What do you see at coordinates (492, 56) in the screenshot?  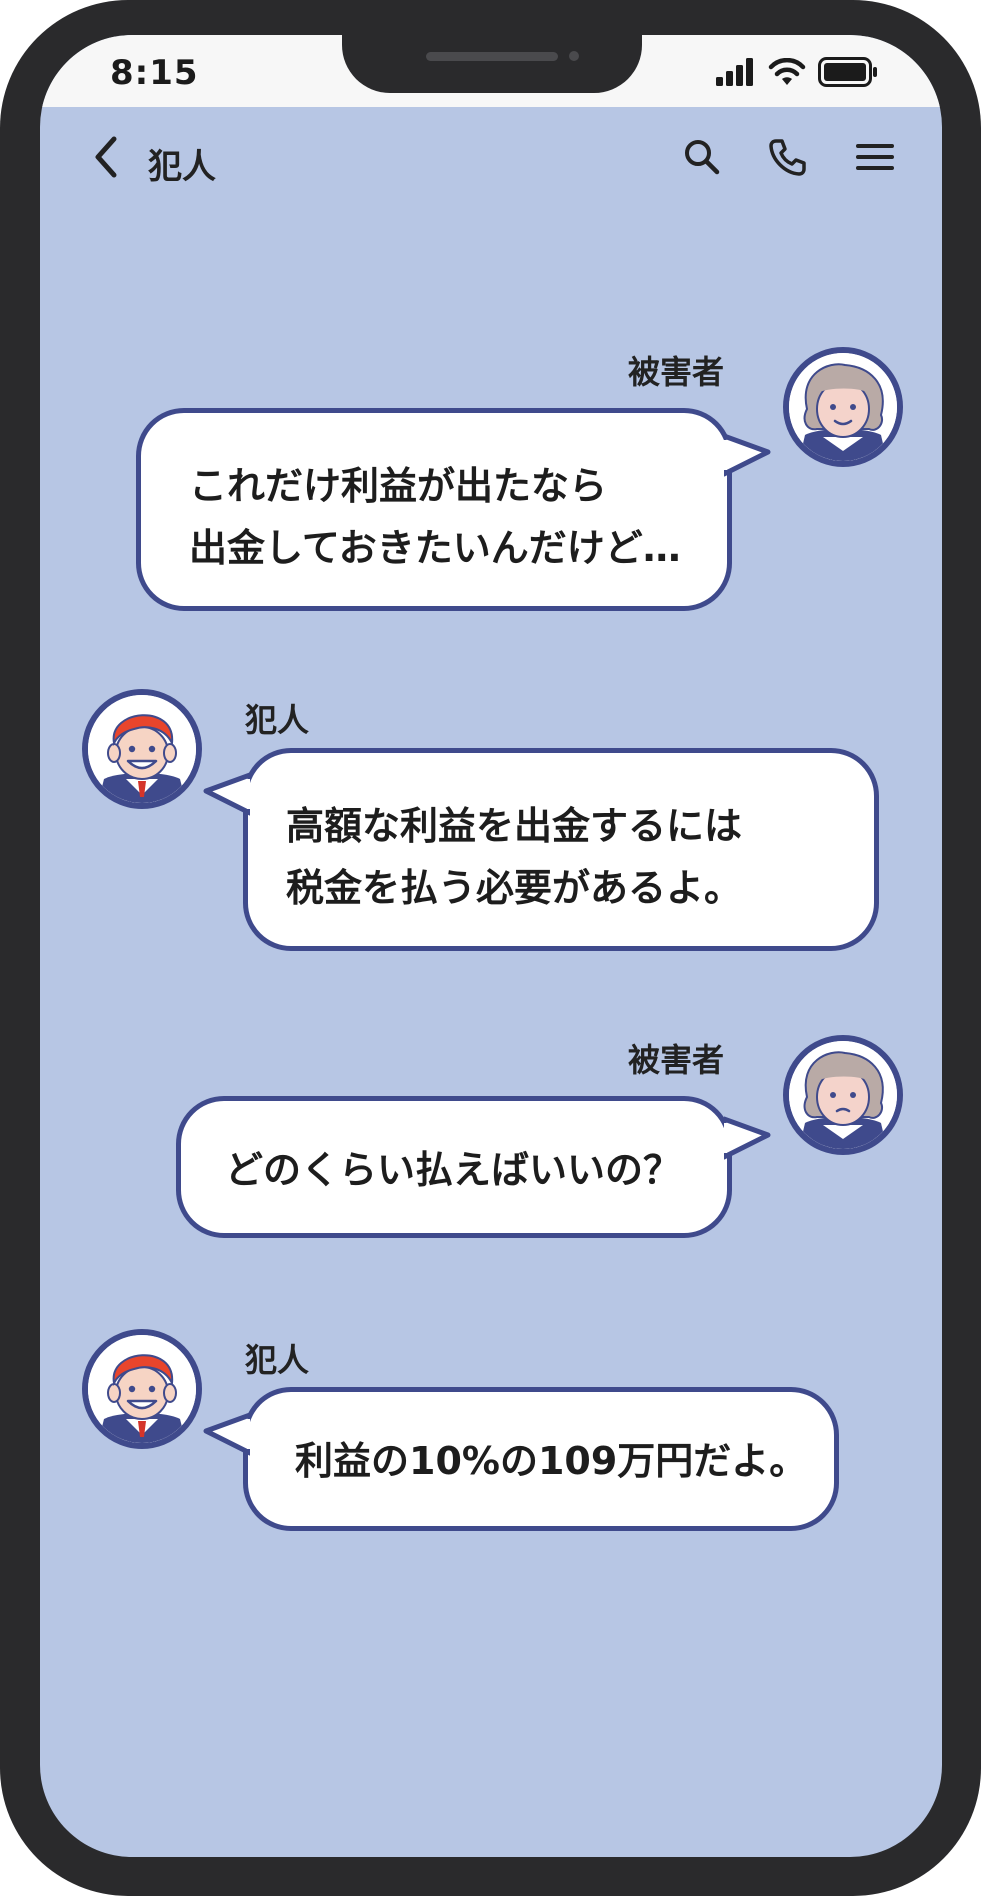 I see `speaker-grille` at bounding box center [492, 56].